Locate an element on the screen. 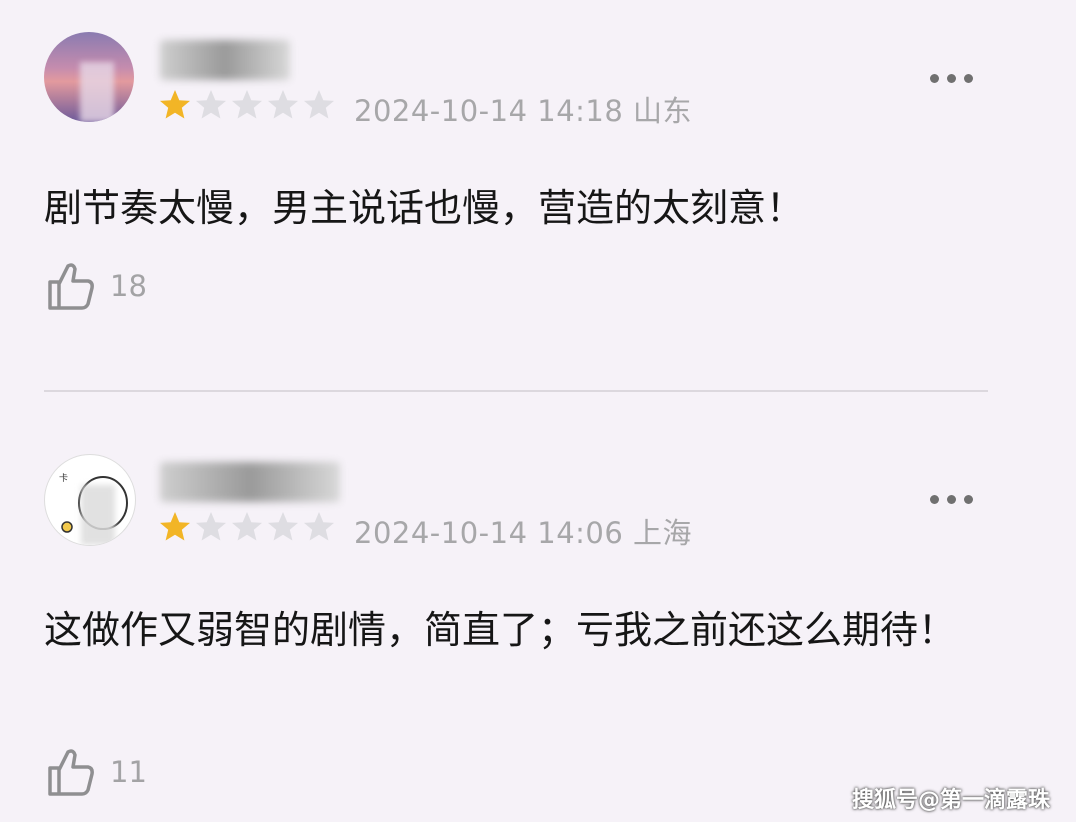 The width and height of the screenshot is (1076, 822). avatar: 卡 is located at coordinates (90, 500).